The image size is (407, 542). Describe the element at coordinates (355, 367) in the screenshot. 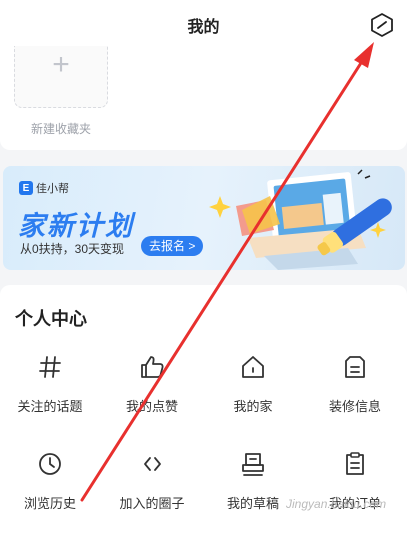

I see `document-icon` at that location.